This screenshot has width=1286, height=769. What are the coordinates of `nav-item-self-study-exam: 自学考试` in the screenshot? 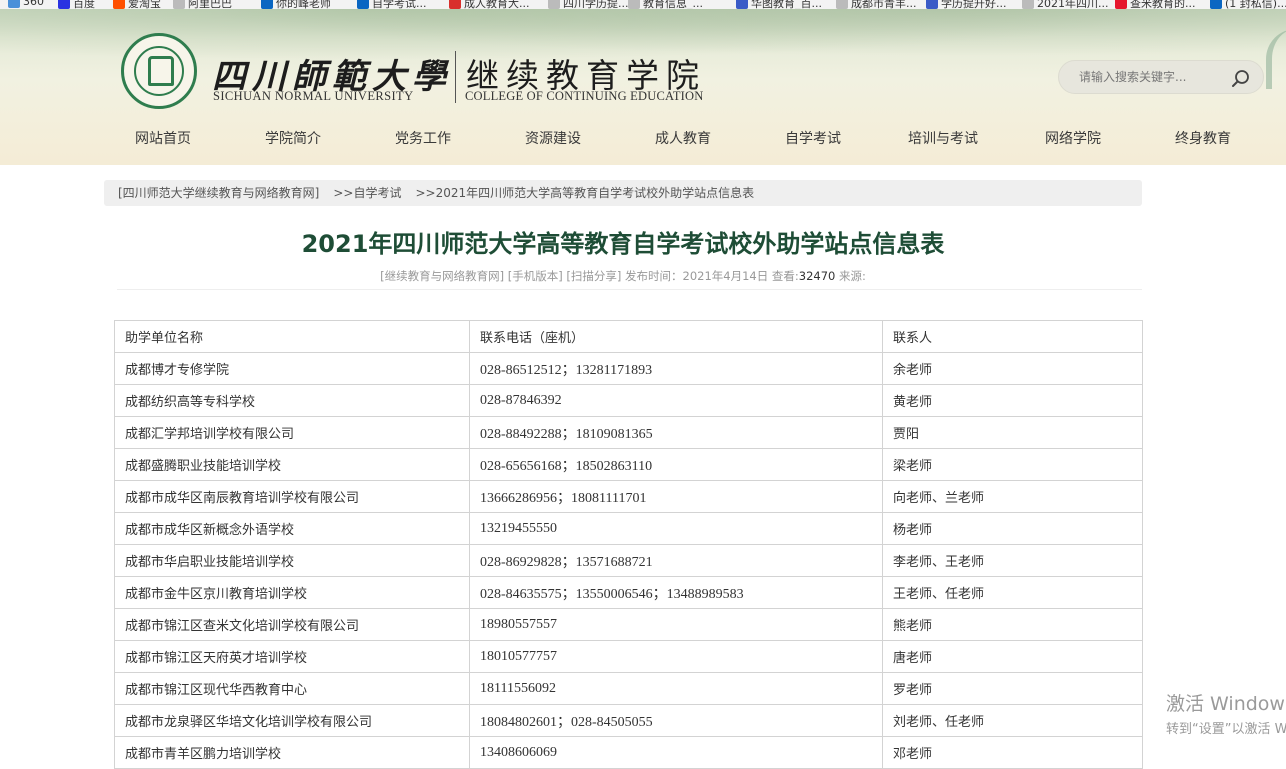 It's located at (813, 139).